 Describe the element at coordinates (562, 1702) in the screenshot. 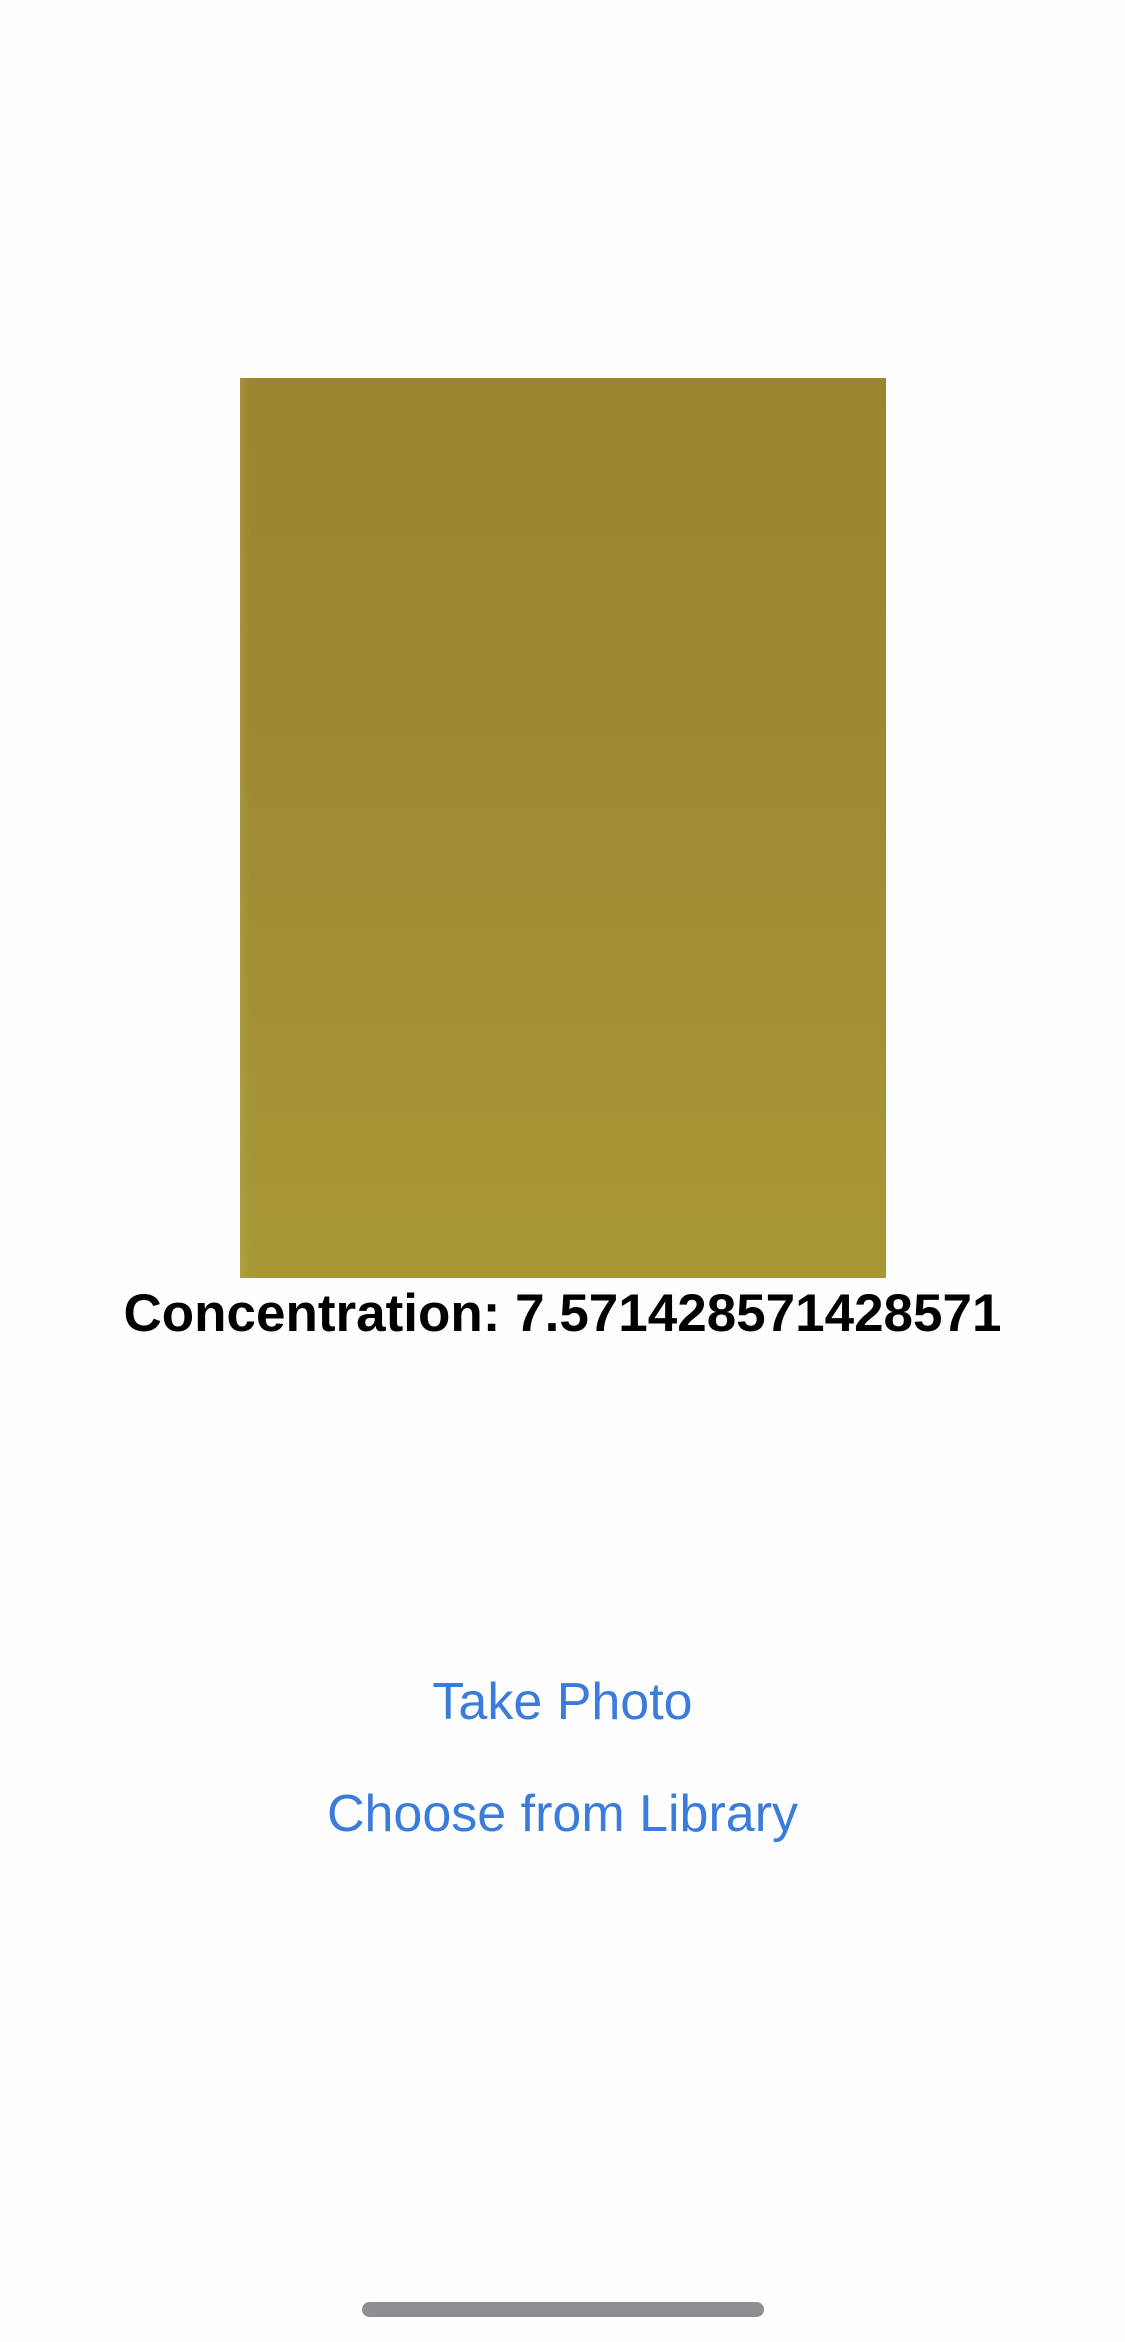

I see `take-photo-button: Take Photo` at that location.